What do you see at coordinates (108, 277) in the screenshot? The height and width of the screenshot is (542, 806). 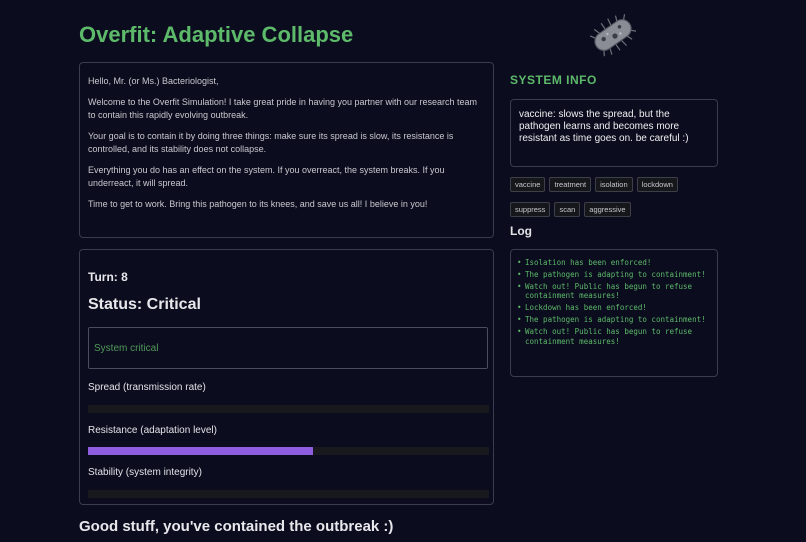 I see `turn-counter: Turn: 8` at bounding box center [108, 277].